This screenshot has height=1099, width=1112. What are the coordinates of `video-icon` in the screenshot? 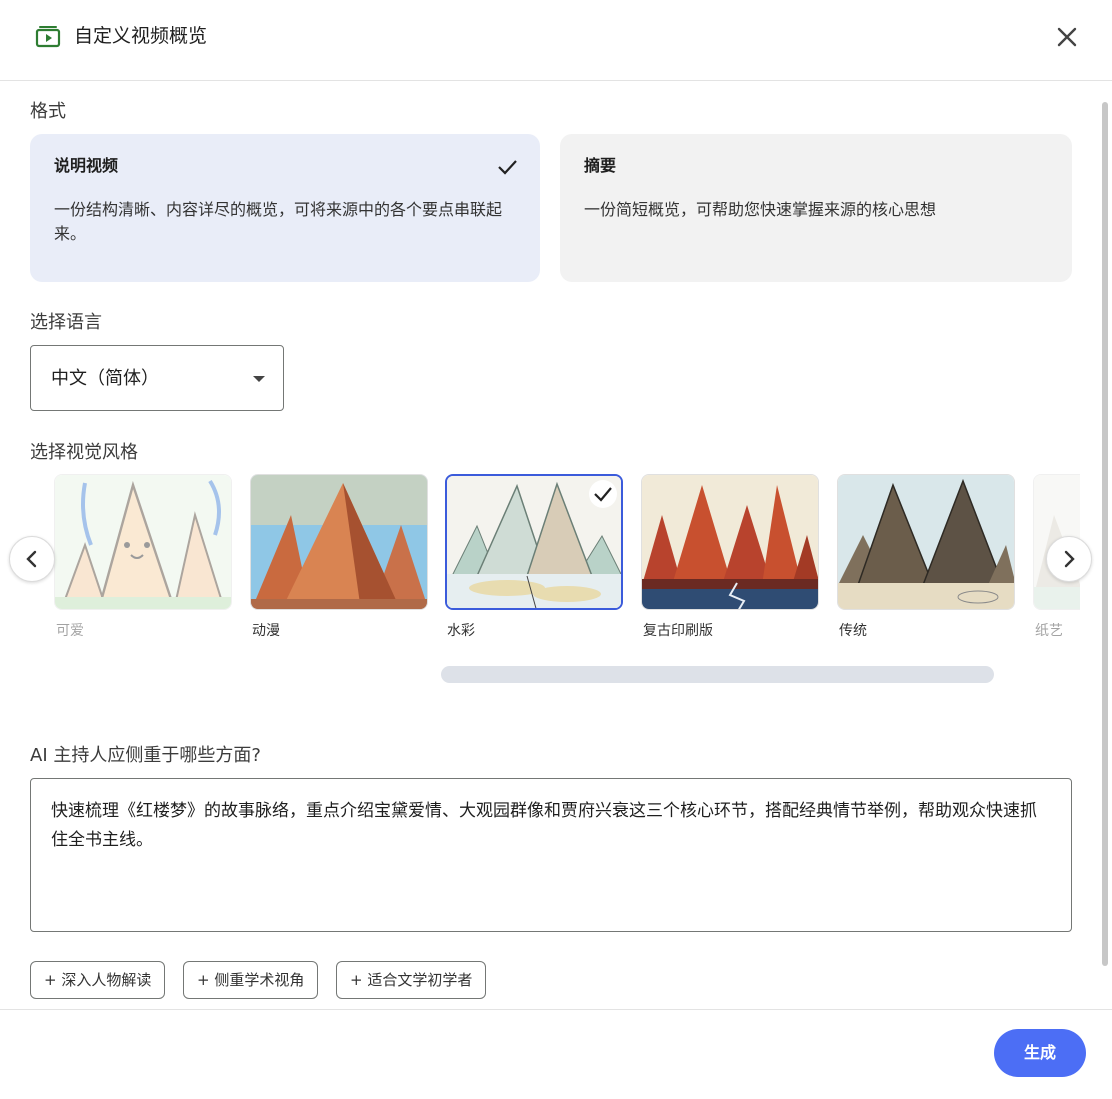 It's located at (48, 36).